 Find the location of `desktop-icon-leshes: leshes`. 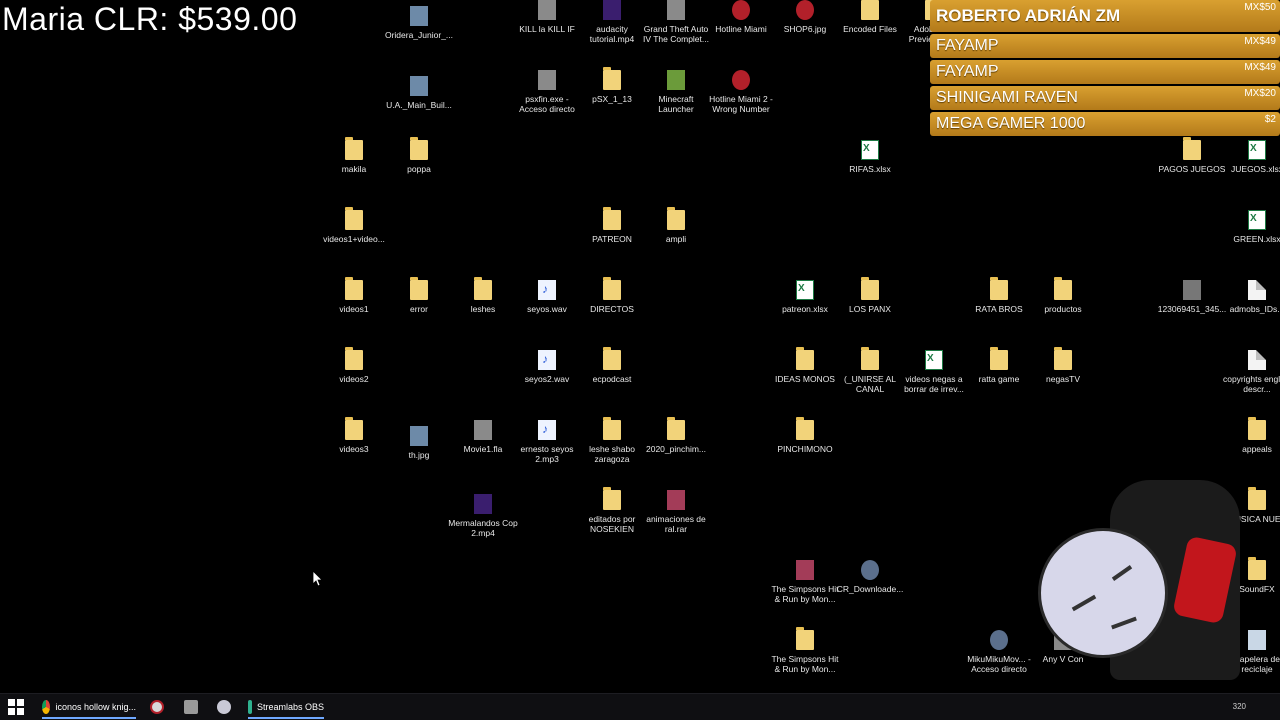

desktop-icon-leshes: leshes is located at coordinates (483, 295).